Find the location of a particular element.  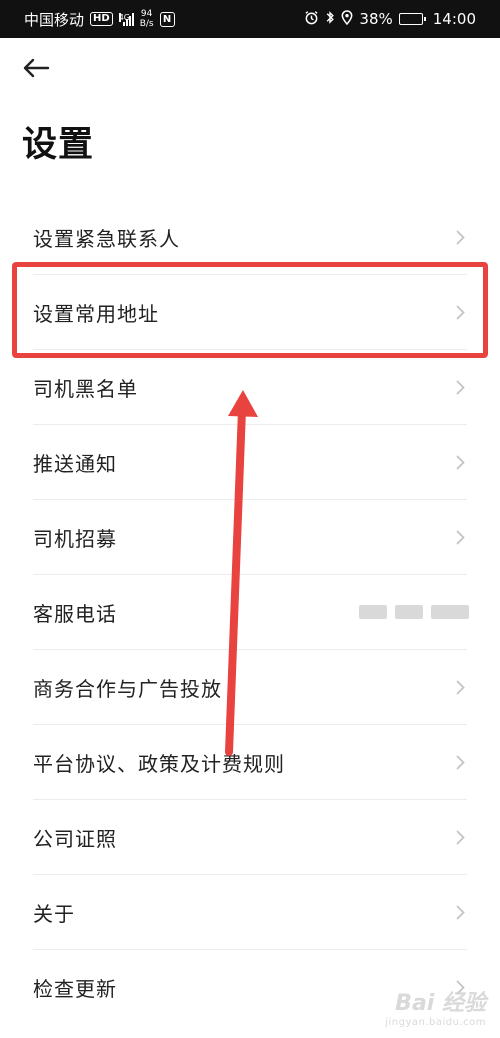

bluetooth-icon is located at coordinates (330, 19).